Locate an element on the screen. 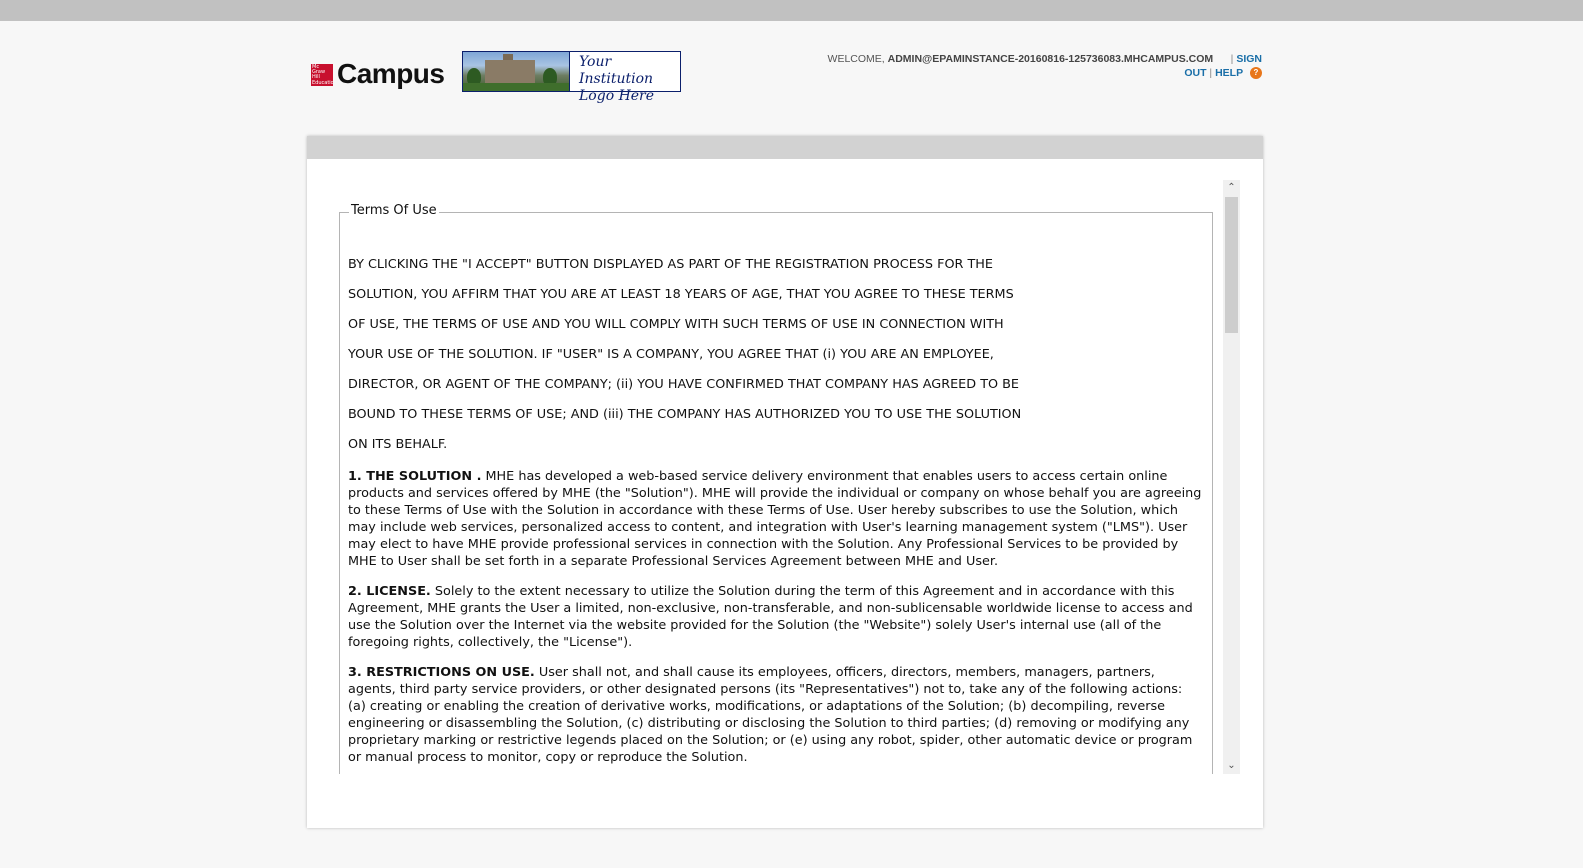 The height and width of the screenshot is (868, 1583). scroll-thumb is located at coordinates (1231, 265).